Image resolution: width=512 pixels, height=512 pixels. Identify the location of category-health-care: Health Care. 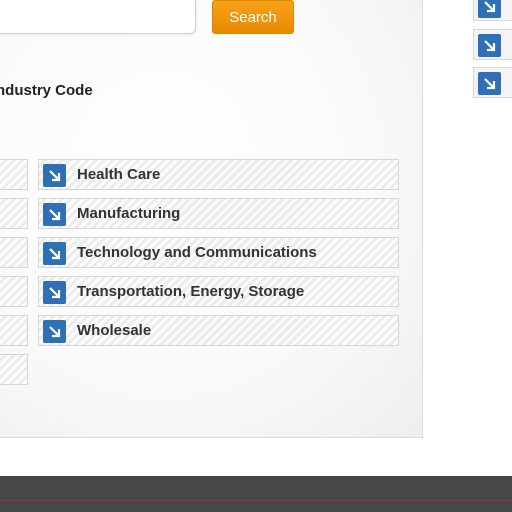
(218, 174).